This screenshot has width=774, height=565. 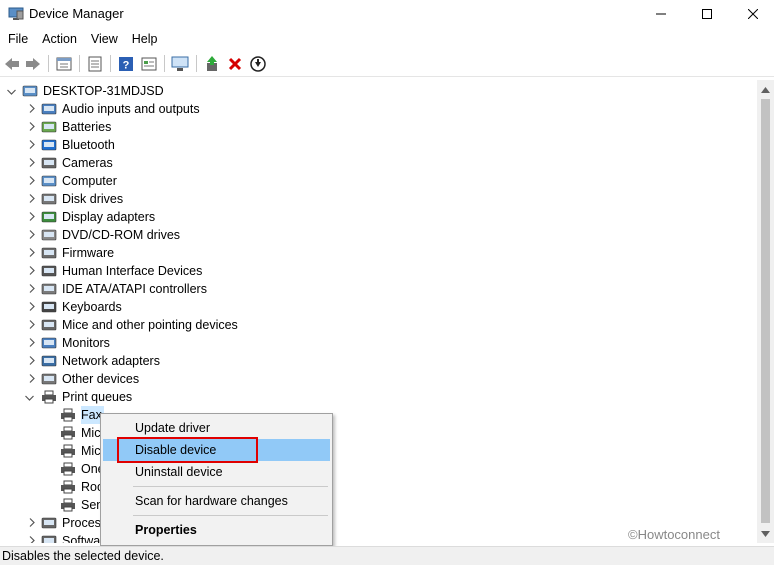 I want to click on menu-properties: Properties, so click(x=216, y=530).